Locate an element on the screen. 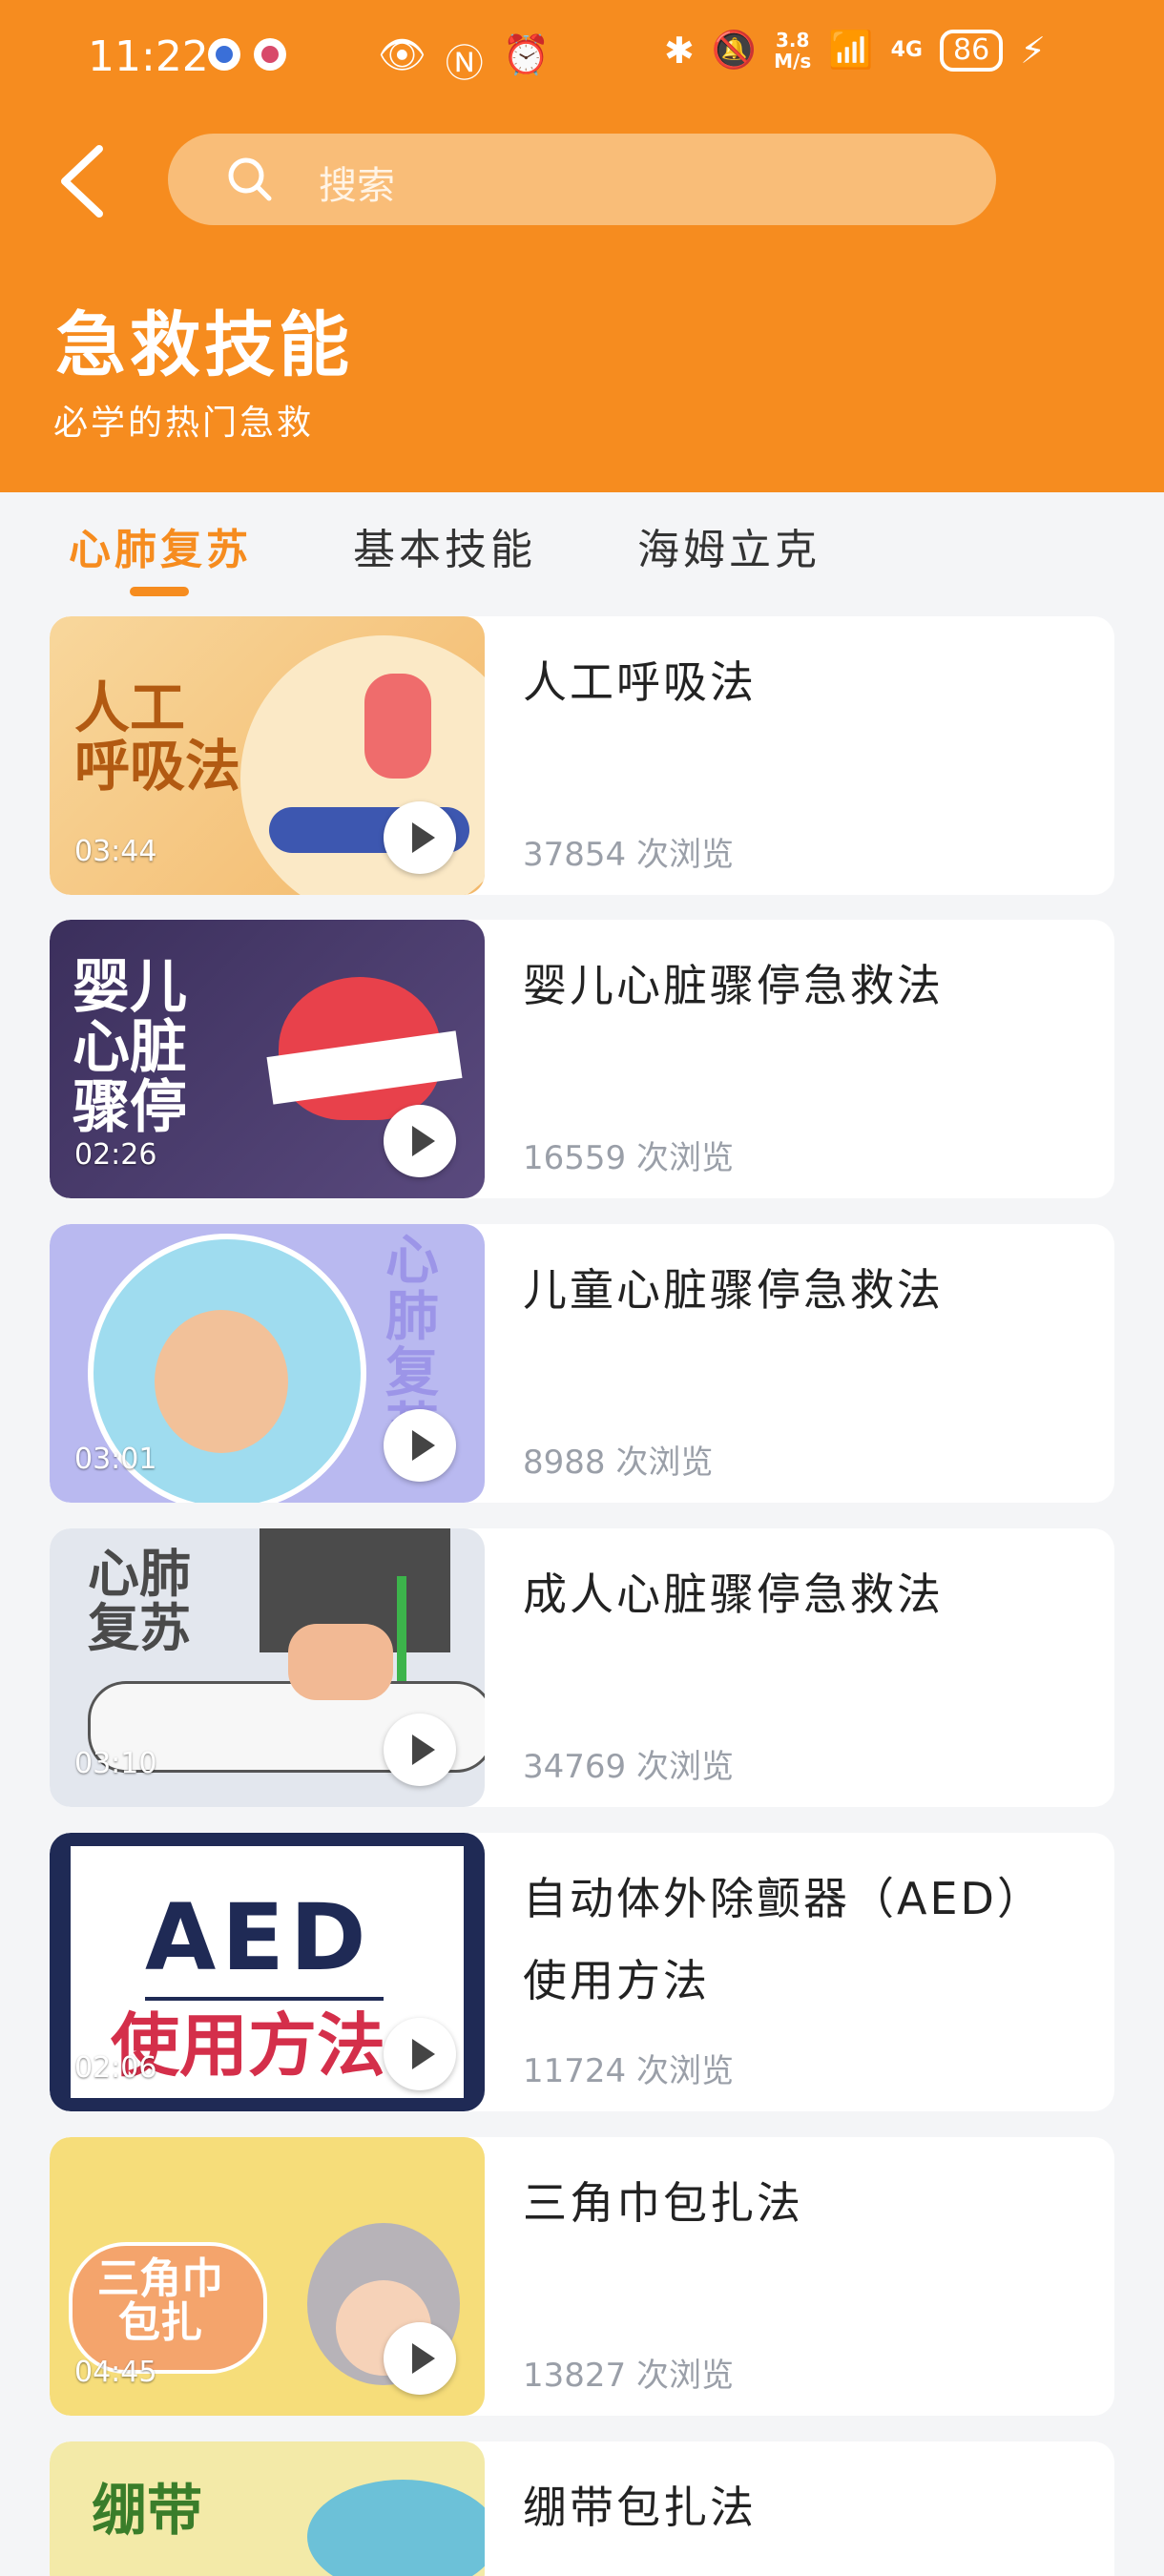 The image size is (1164, 2576). thumbnail-caption: AED is located at coordinates (258, 1937).